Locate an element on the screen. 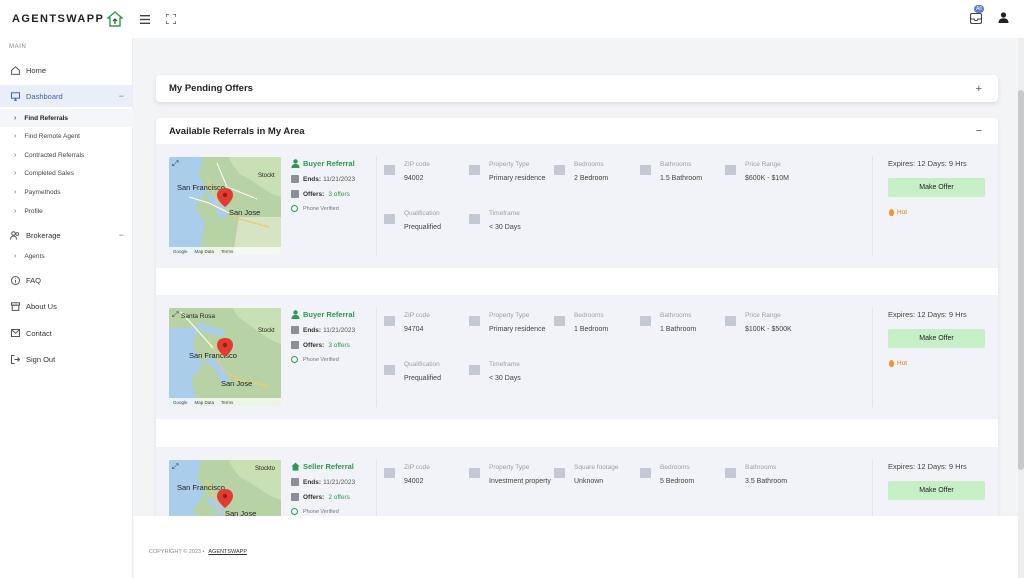 This screenshot has height=578, width=1024. available-referrals-header: Available Referrals in My Area − is located at coordinates (577, 131).